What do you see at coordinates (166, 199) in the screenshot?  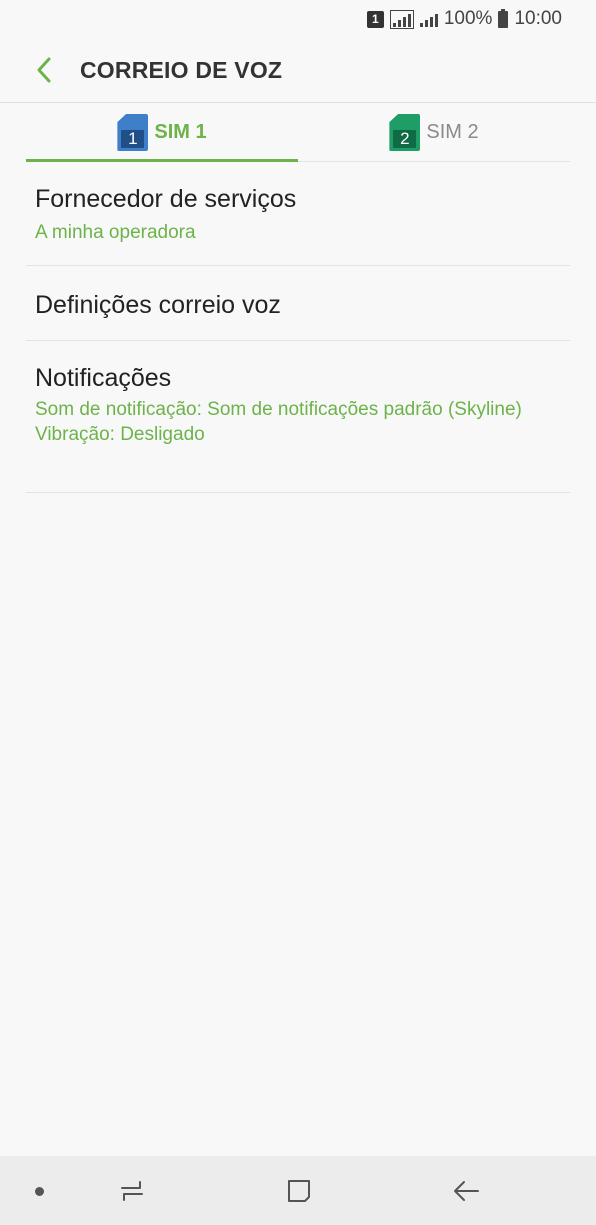 I see `list-item-title: Fornecedor de serviços` at bounding box center [166, 199].